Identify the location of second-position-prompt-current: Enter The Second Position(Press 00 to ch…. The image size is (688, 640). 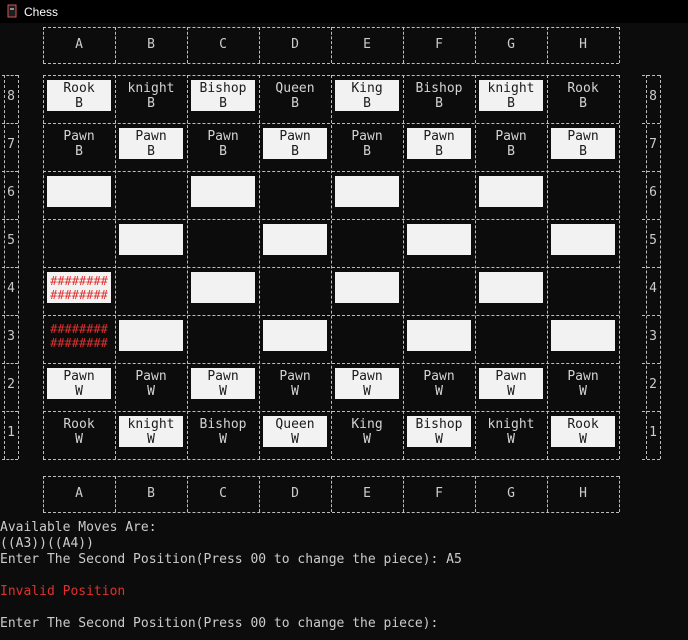
(219, 624).